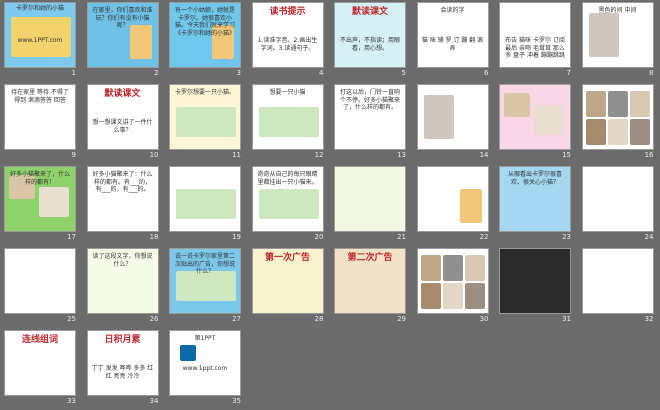  I want to click on slide-cell-16: 16, so click(619, 123).